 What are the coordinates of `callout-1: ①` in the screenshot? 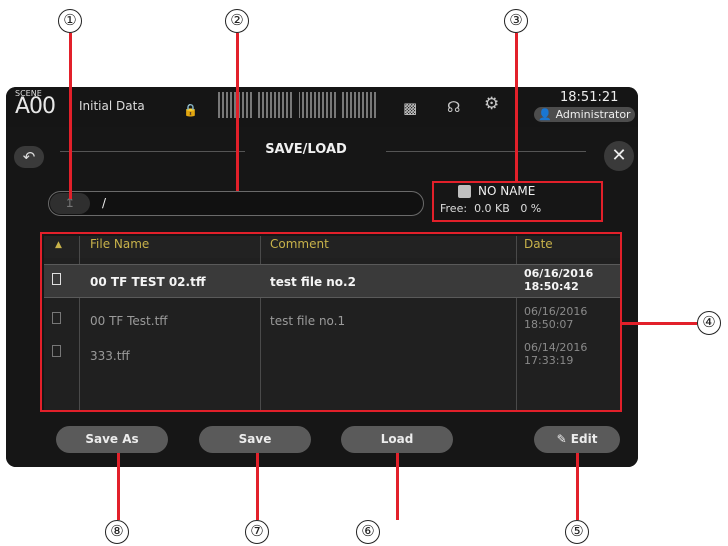 It's located at (70, 21).